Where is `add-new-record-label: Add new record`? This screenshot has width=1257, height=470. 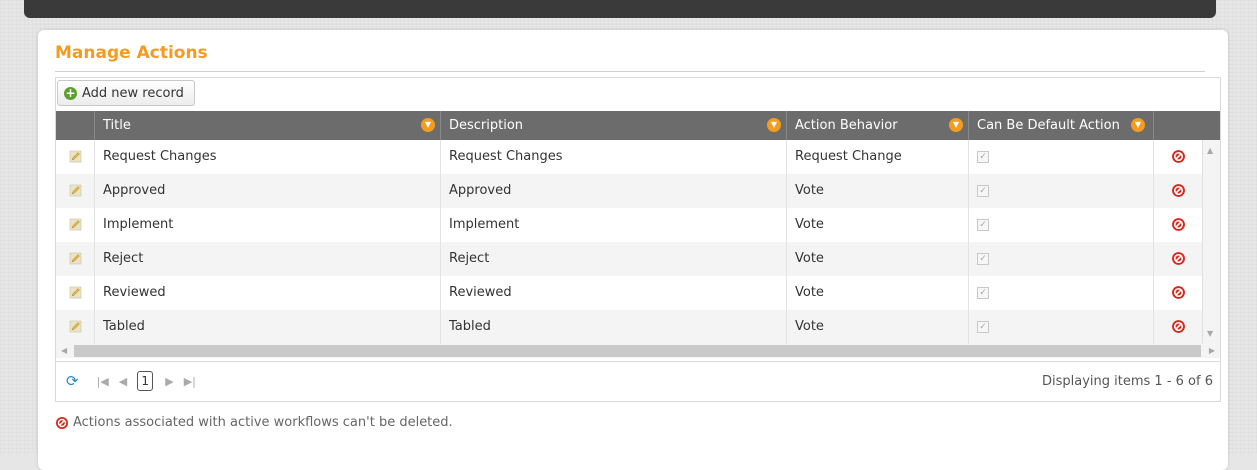
add-new-record-label: Add new record is located at coordinates (133, 93).